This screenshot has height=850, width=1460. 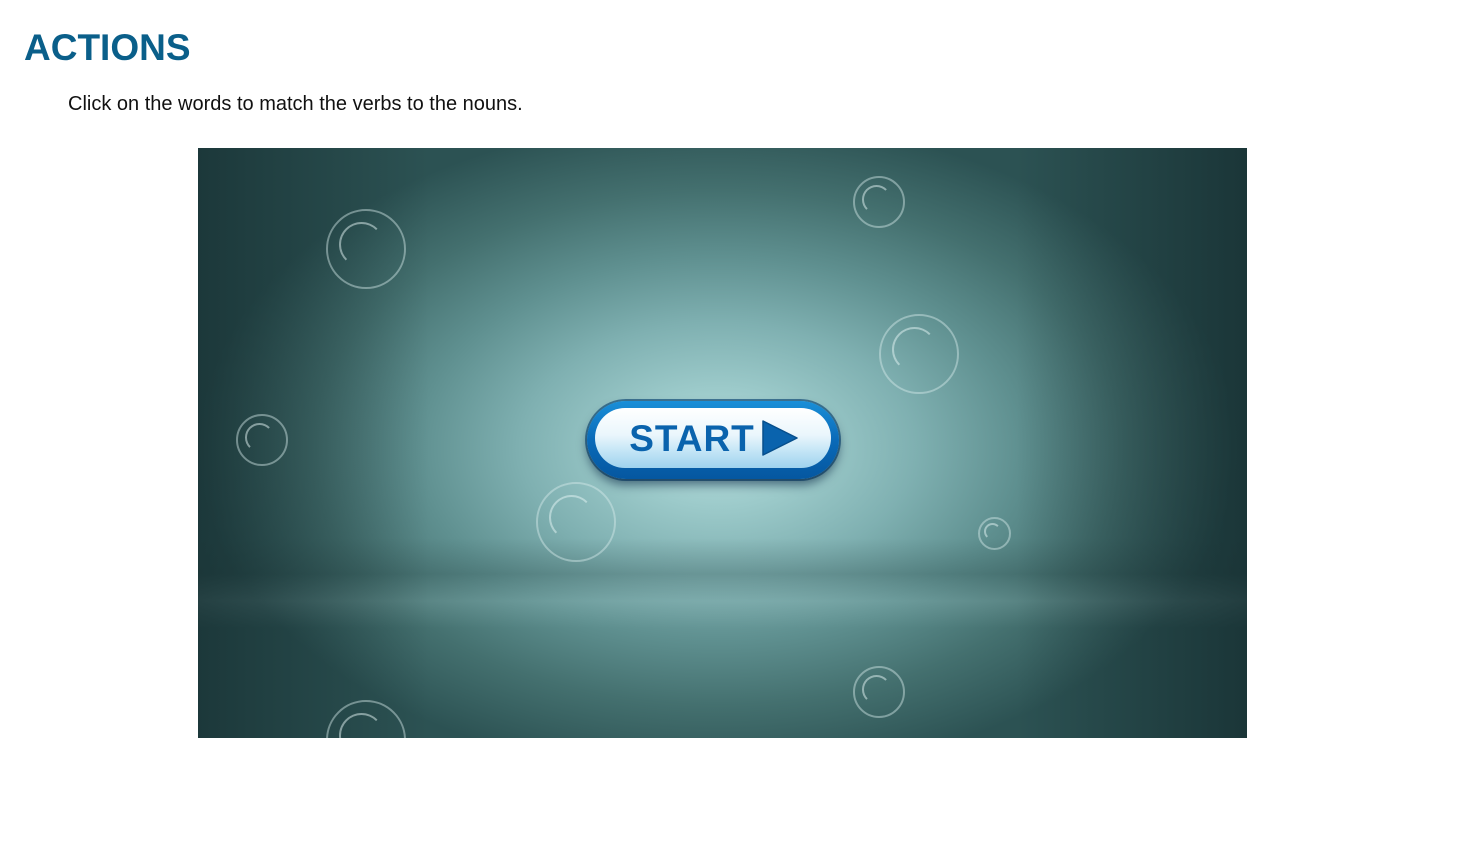 I want to click on page-title: ACTIONS, so click(x=107, y=47).